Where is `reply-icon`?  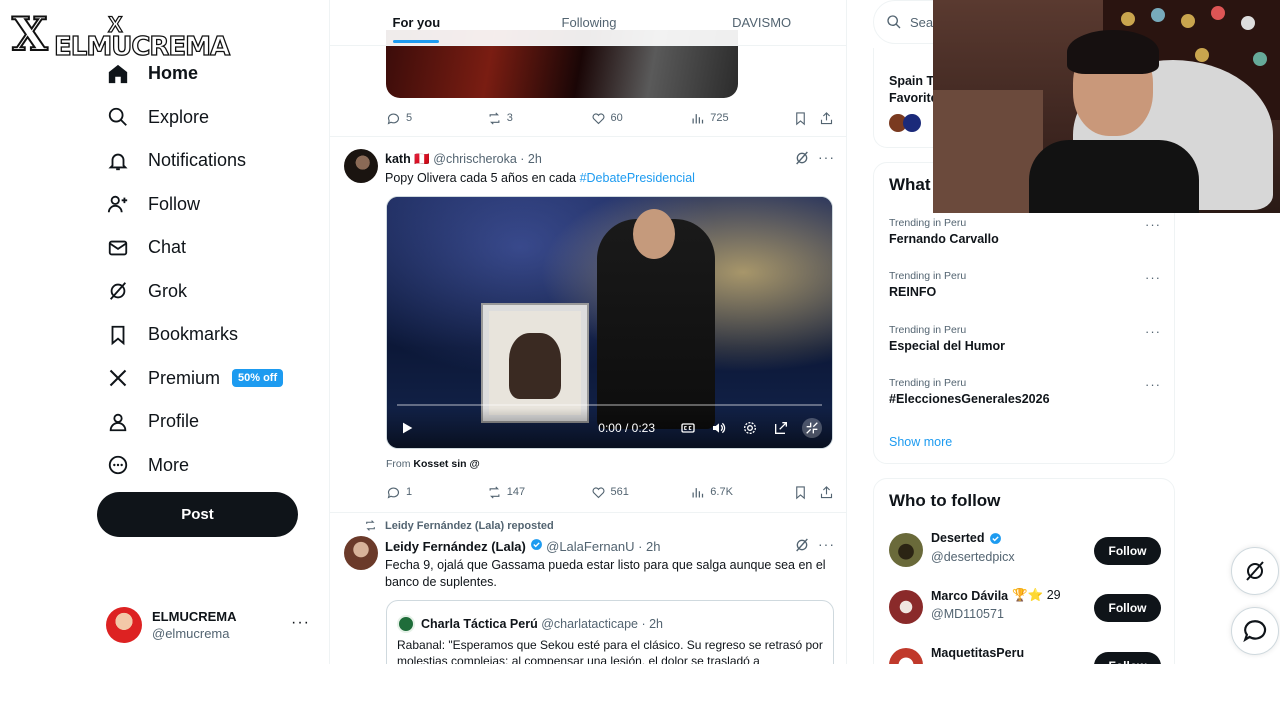
reply-icon is located at coordinates (393, 493).